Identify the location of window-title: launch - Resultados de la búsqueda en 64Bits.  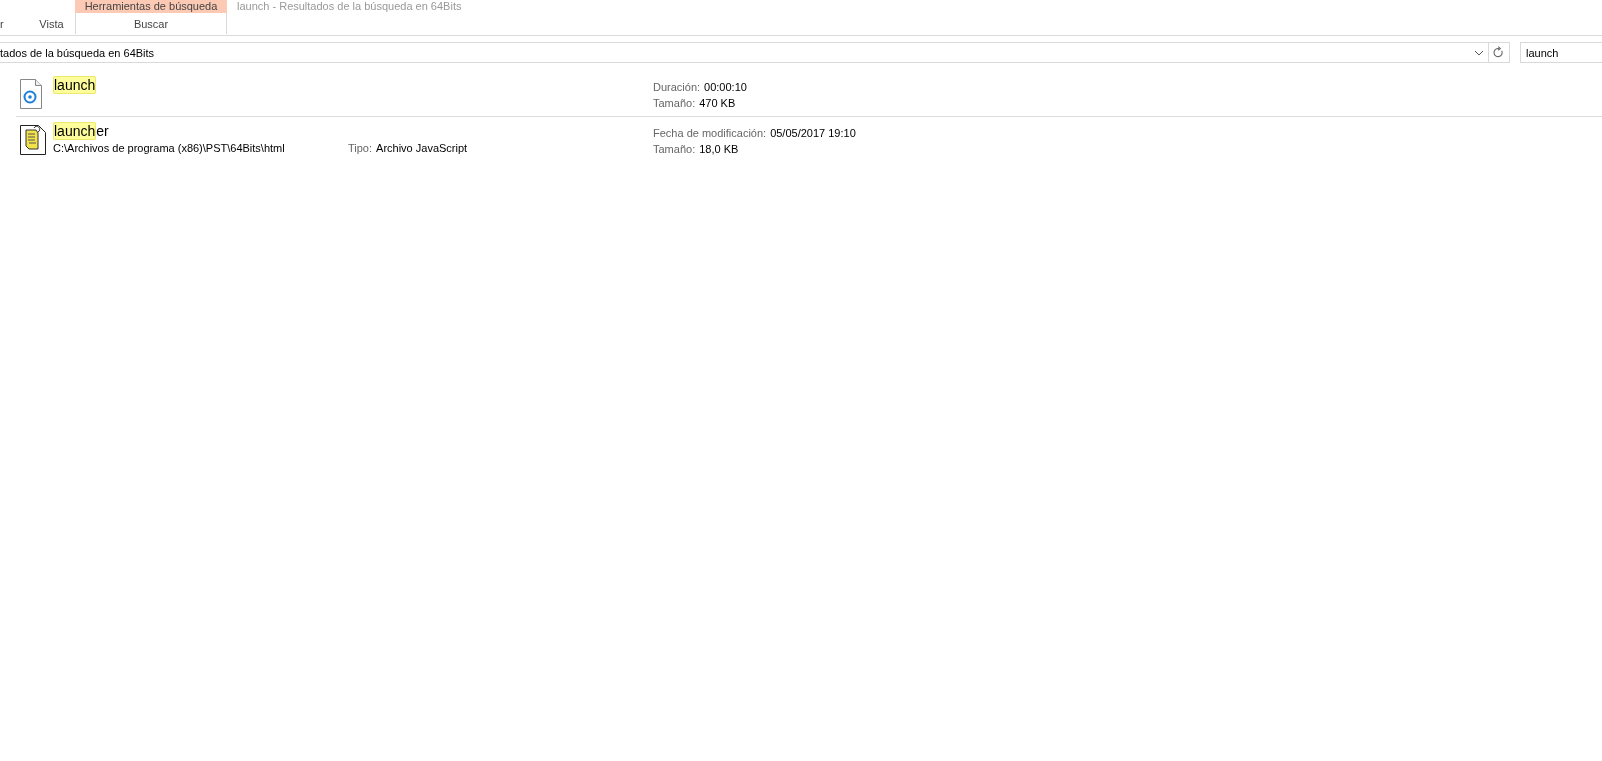
(349, 6).